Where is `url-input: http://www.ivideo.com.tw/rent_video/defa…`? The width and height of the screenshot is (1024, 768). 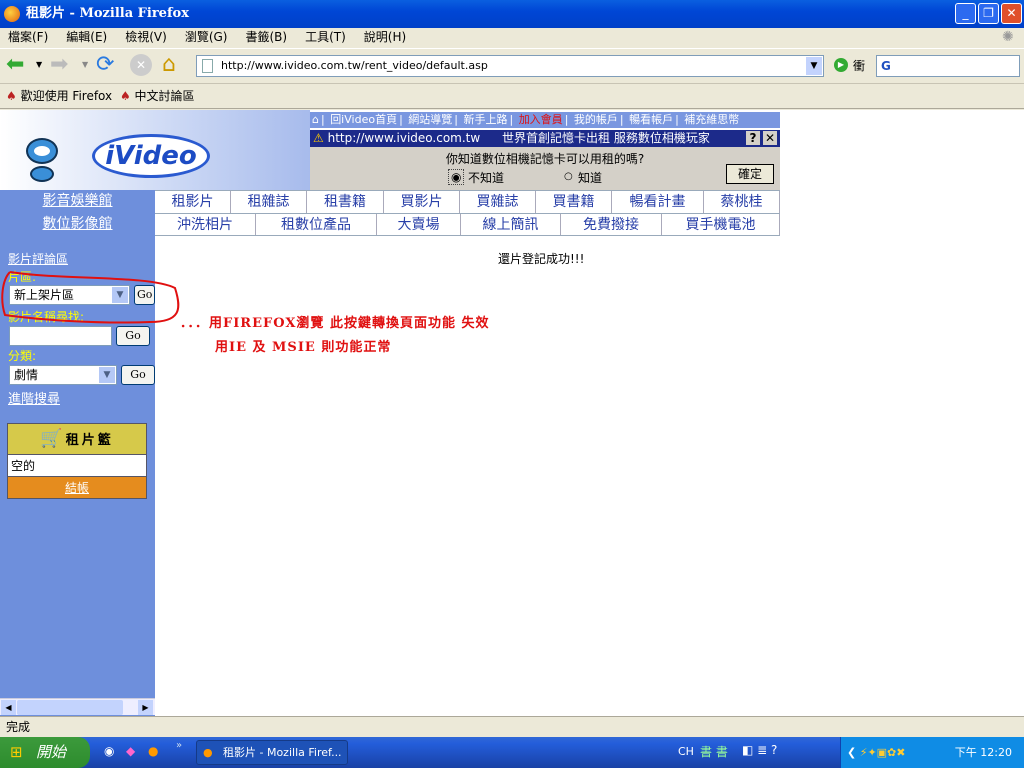 url-input: http://www.ivideo.com.tw/rent_video/defa… is located at coordinates (510, 66).